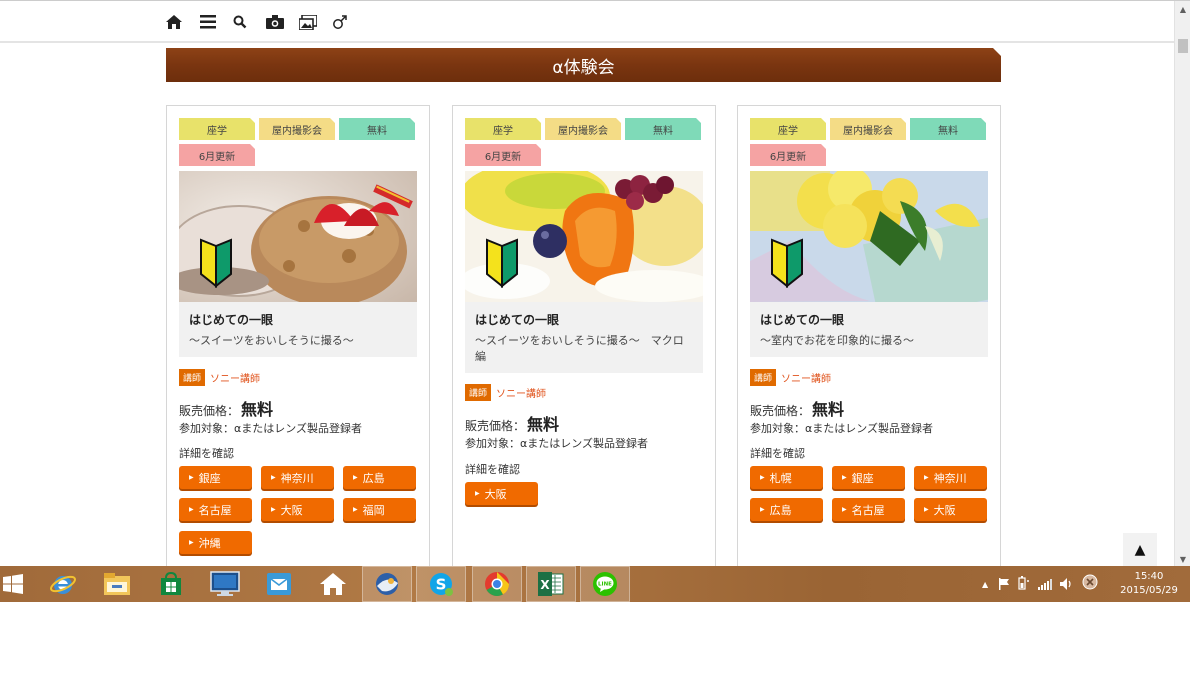 This screenshot has width=1200, height=675. I want to click on location-label: 福岡, so click(373, 510).